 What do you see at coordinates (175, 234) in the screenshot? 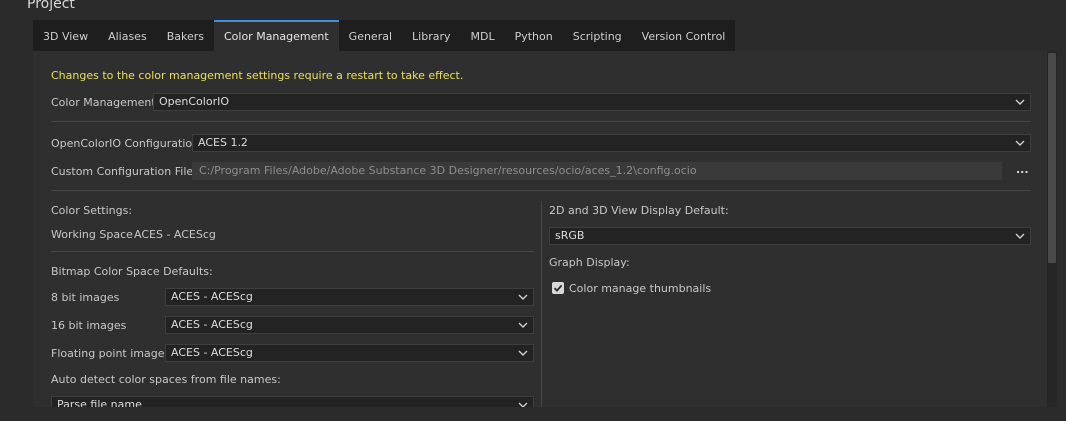
I see `working-space-value: ACES - ACEScg` at bounding box center [175, 234].